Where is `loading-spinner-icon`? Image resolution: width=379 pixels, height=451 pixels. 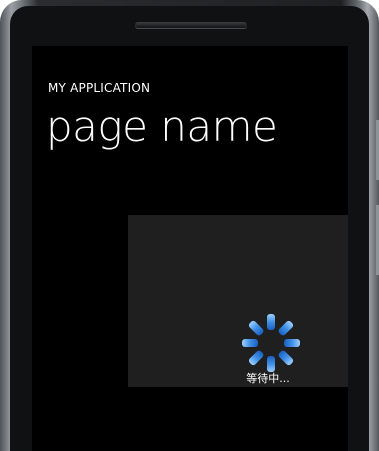 loading-spinner-icon is located at coordinates (271, 343).